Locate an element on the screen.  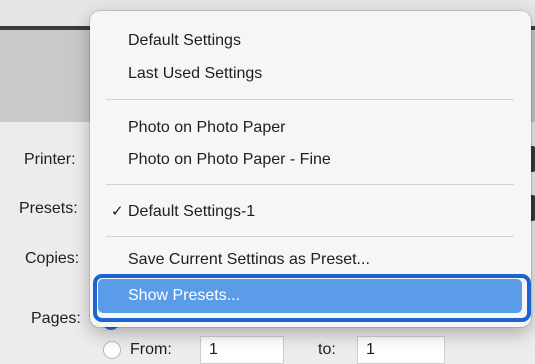
copies-label: Copies: is located at coordinates (52, 258).